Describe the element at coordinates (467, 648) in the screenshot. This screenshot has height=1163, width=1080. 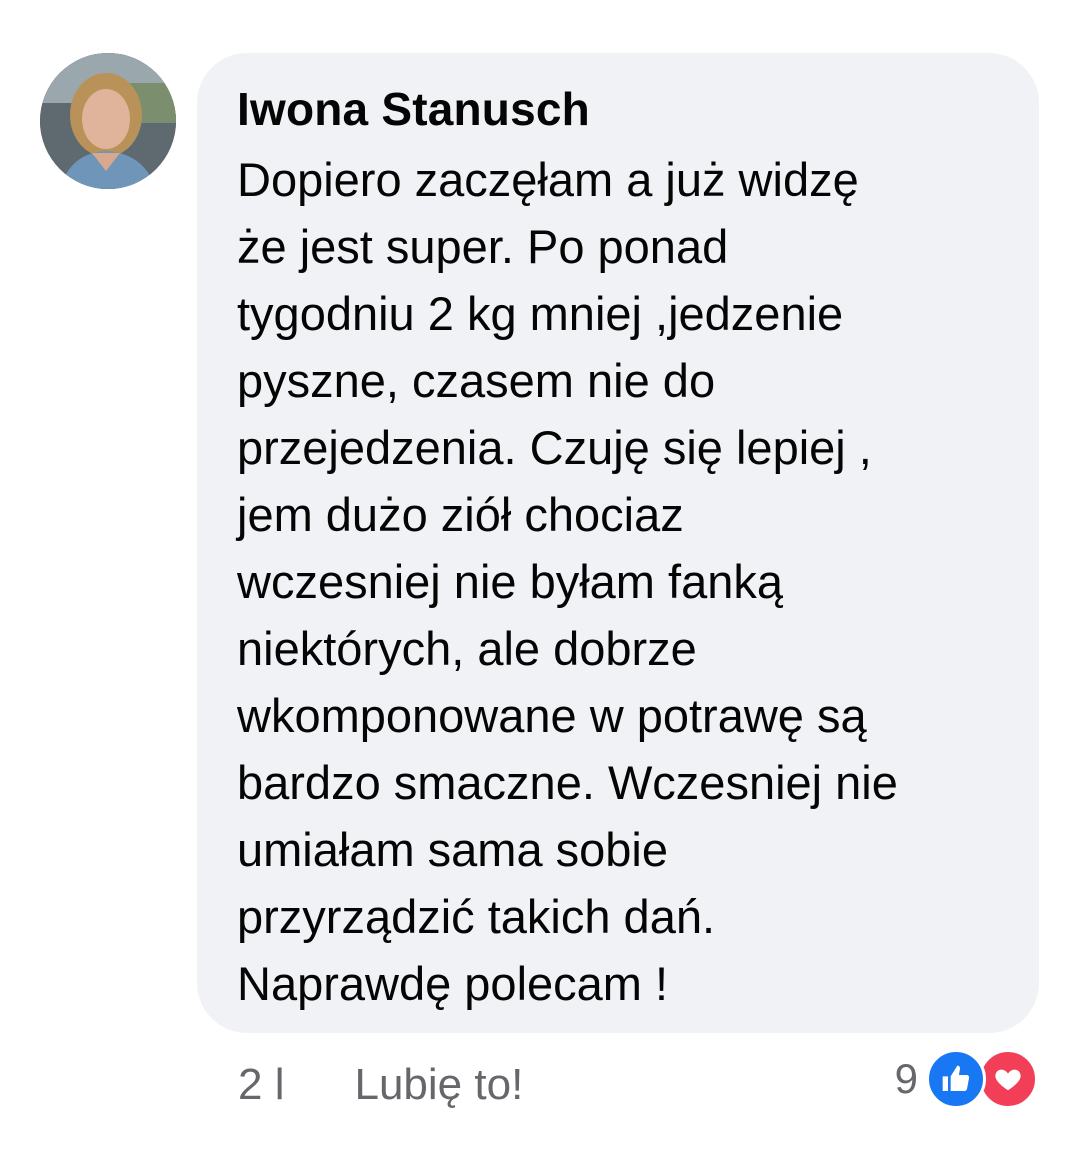
I see `comment-line: niektórych, ale dobrze` at that location.